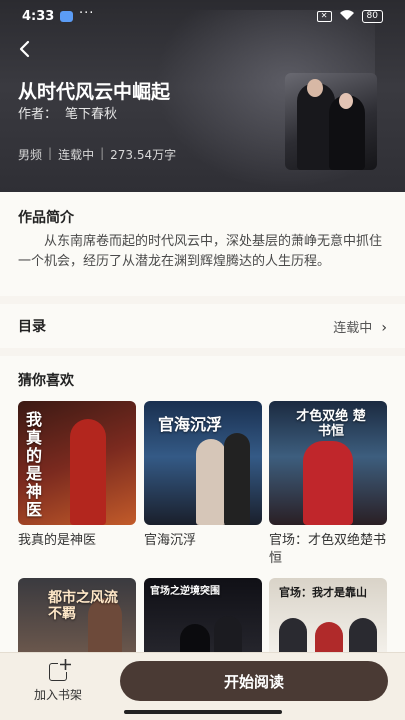 The image size is (405, 720). I want to click on intro-heading: 作品简介, so click(46, 218).